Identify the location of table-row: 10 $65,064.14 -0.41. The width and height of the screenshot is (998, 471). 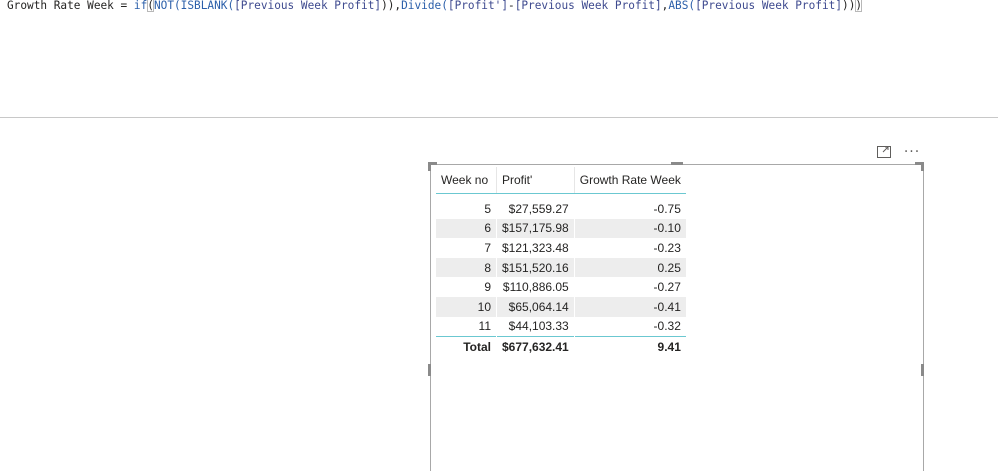
(561, 306).